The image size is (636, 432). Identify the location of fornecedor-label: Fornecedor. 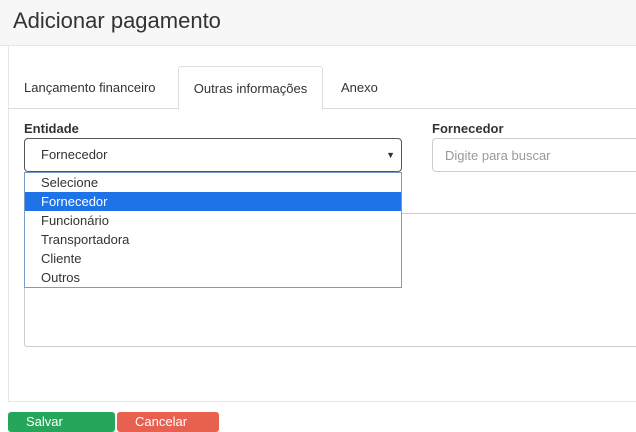
(468, 128).